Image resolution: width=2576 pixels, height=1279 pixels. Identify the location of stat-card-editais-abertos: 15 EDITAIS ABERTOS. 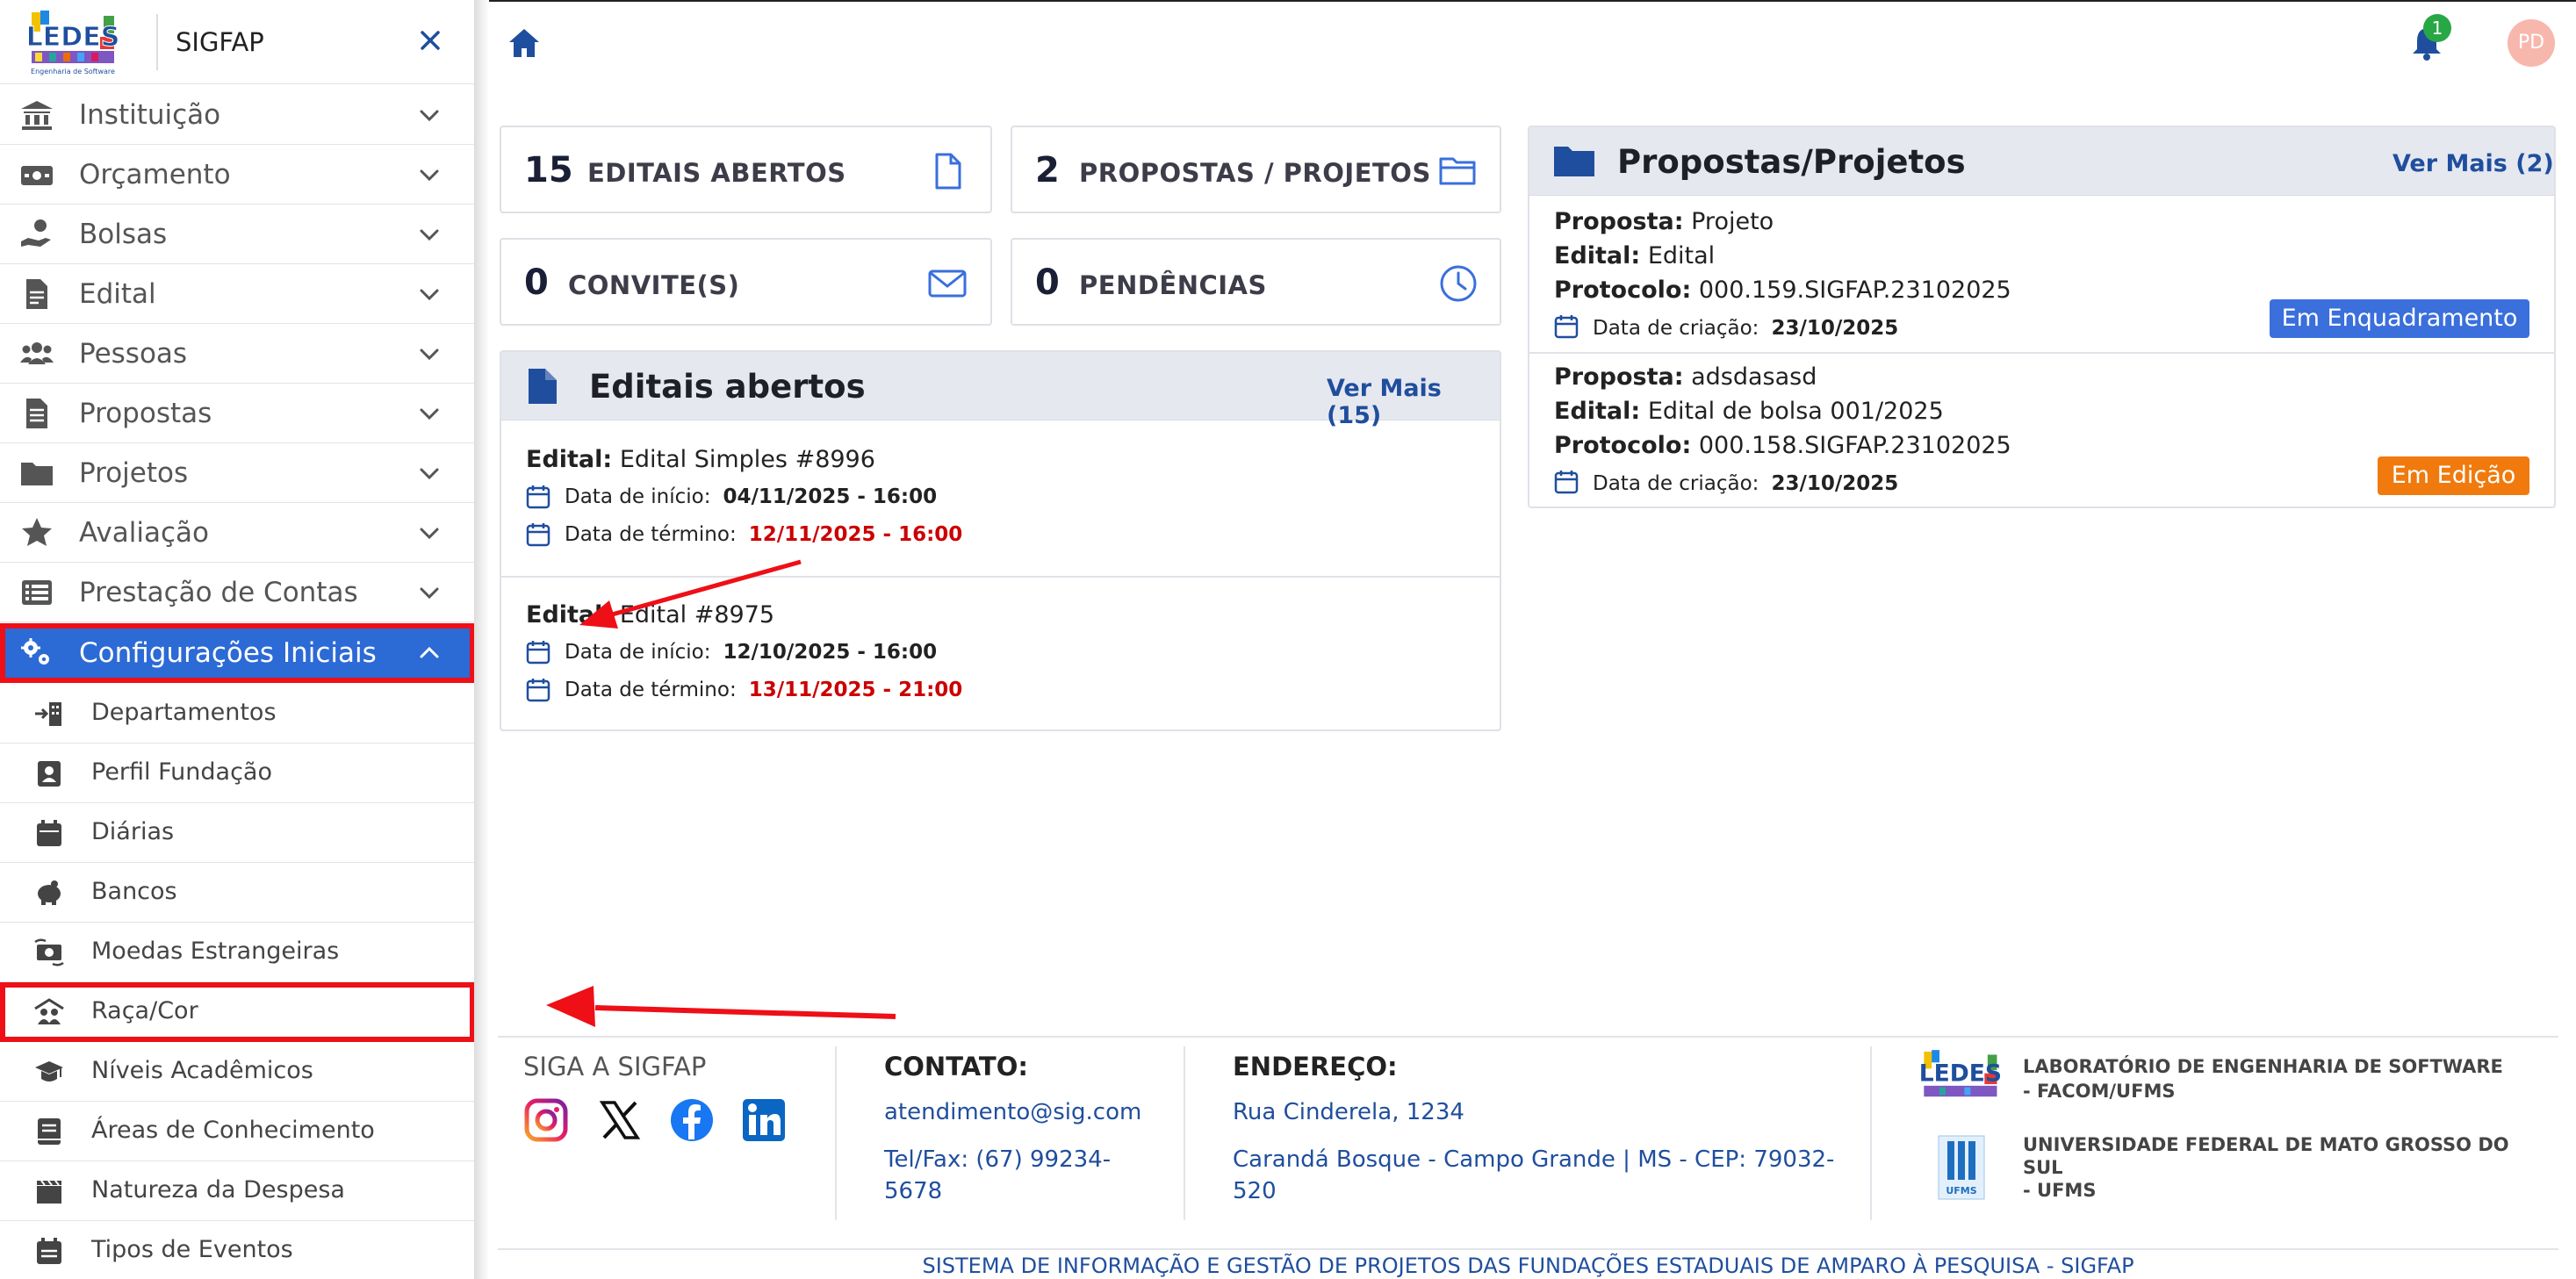
(746, 169).